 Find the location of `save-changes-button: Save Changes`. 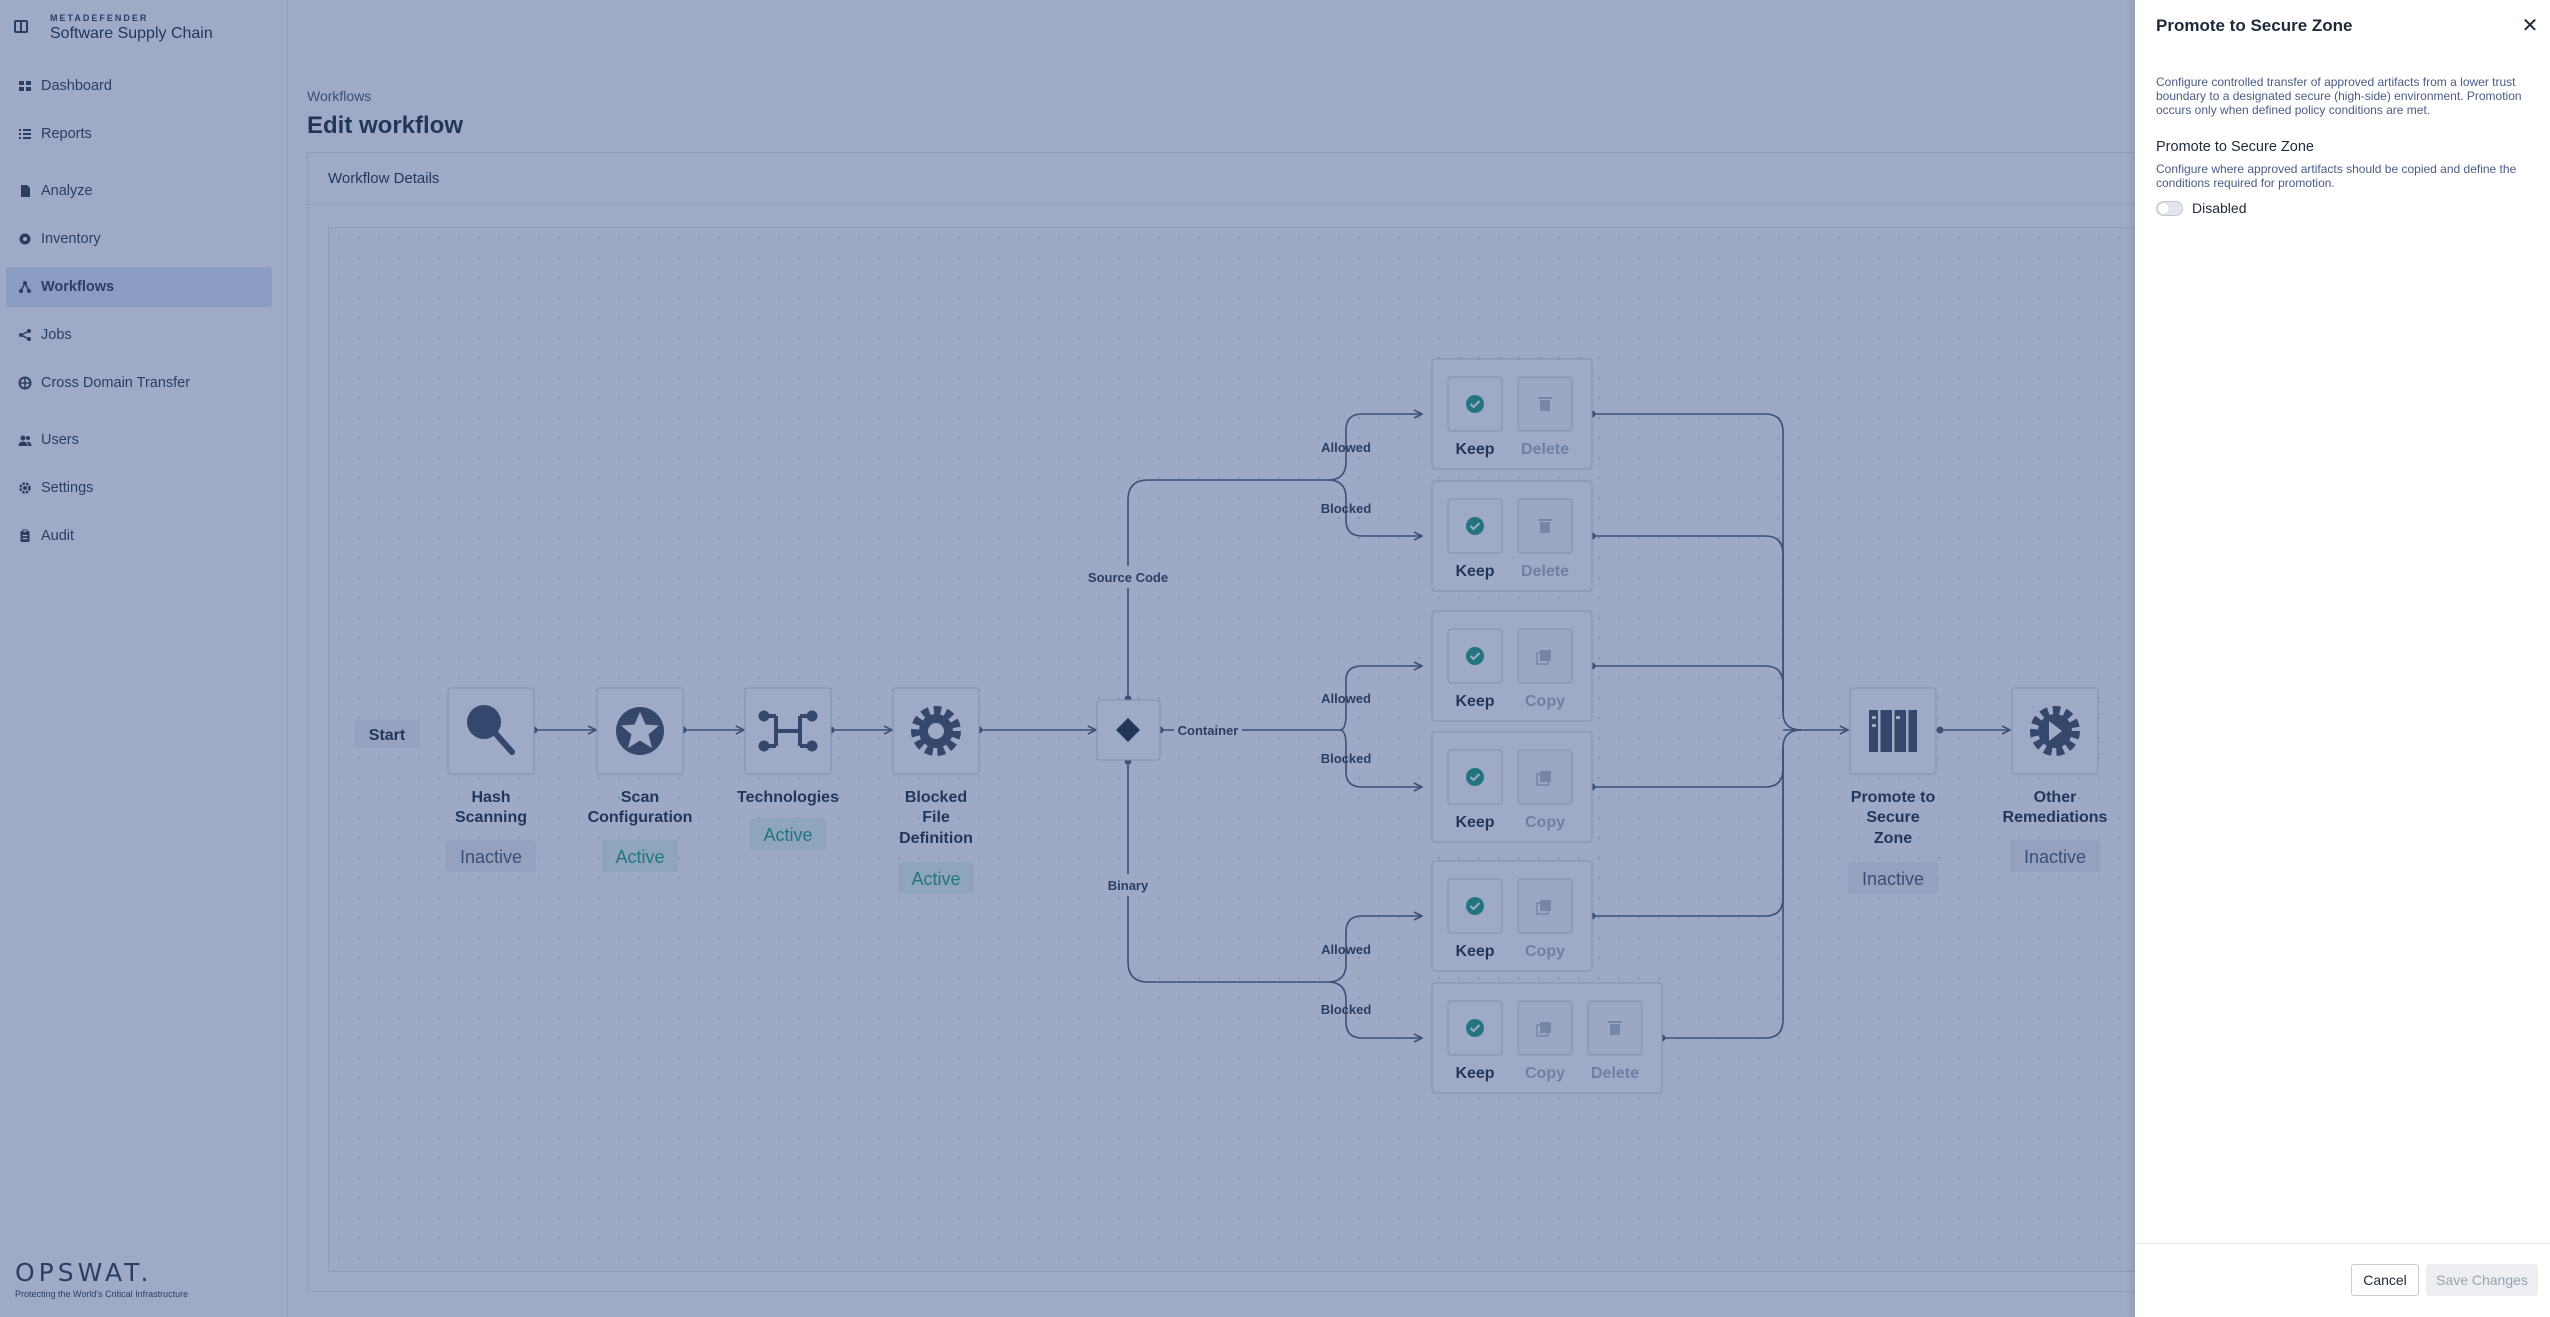

save-changes-button: Save Changes is located at coordinates (2482, 1280).